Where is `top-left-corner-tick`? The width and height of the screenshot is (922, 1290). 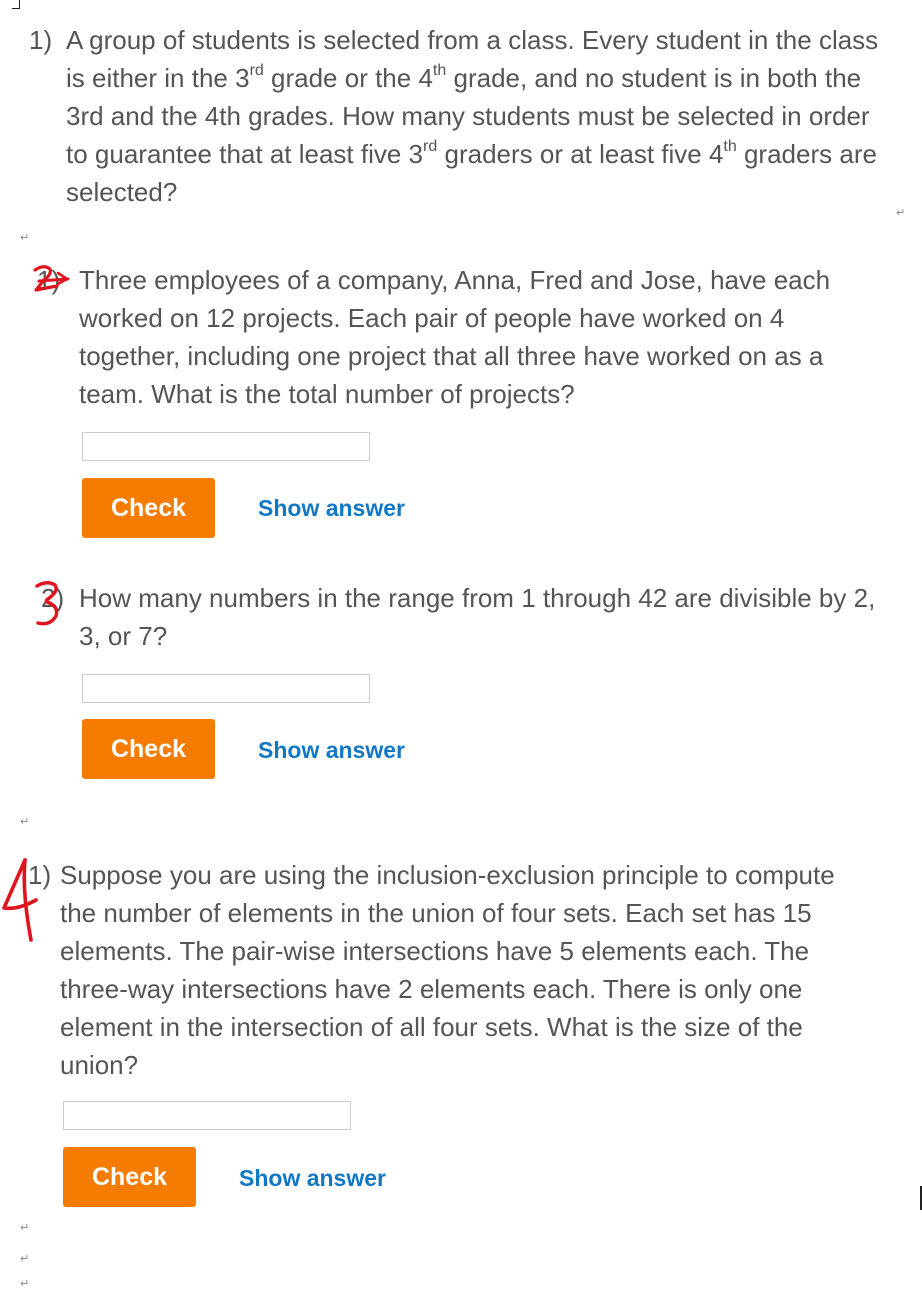
top-left-corner-tick is located at coordinates (16, 8).